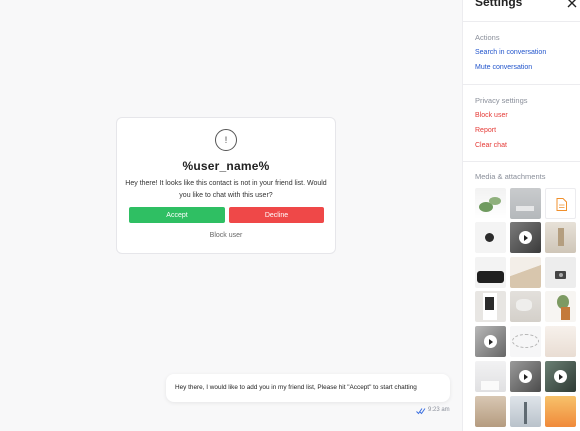 This screenshot has width=580, height=431. I want to click on request-user-name: %user_name%, so click(226, 166).